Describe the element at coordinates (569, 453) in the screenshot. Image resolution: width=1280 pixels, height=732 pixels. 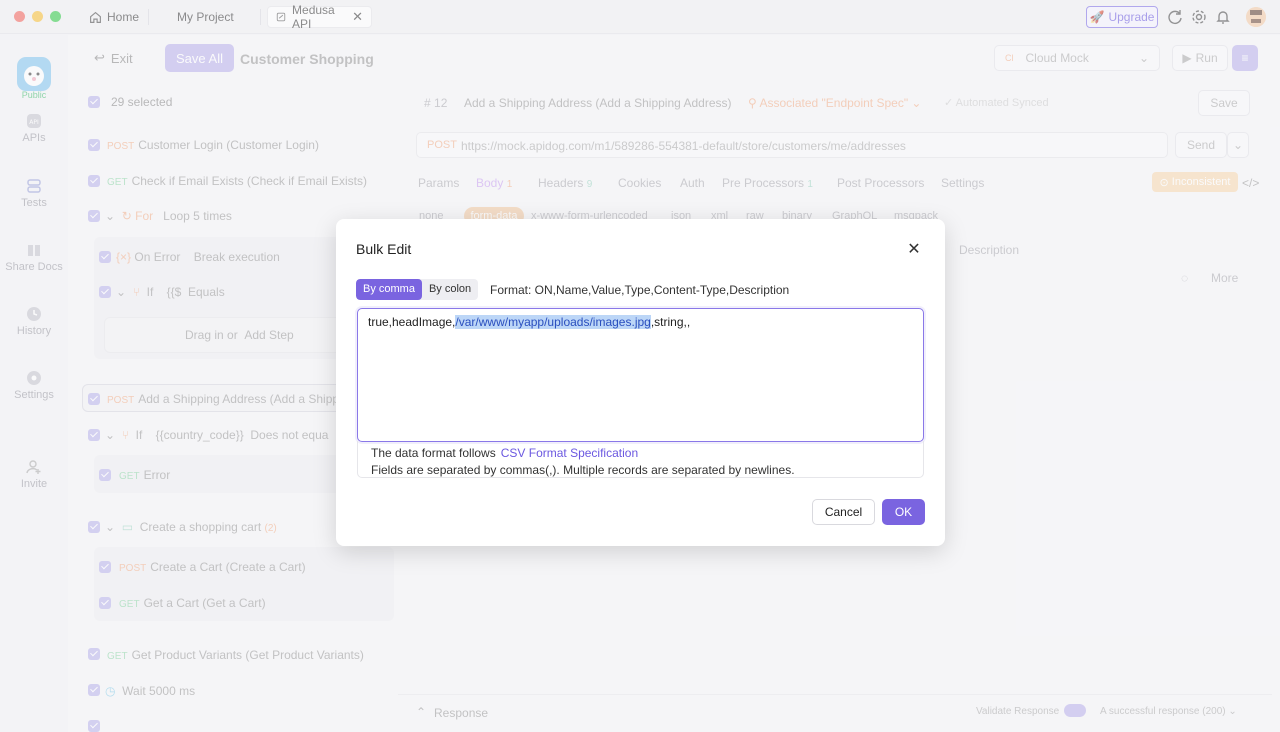
I see `csv-spec-link: CSV Format Specification` at that location.